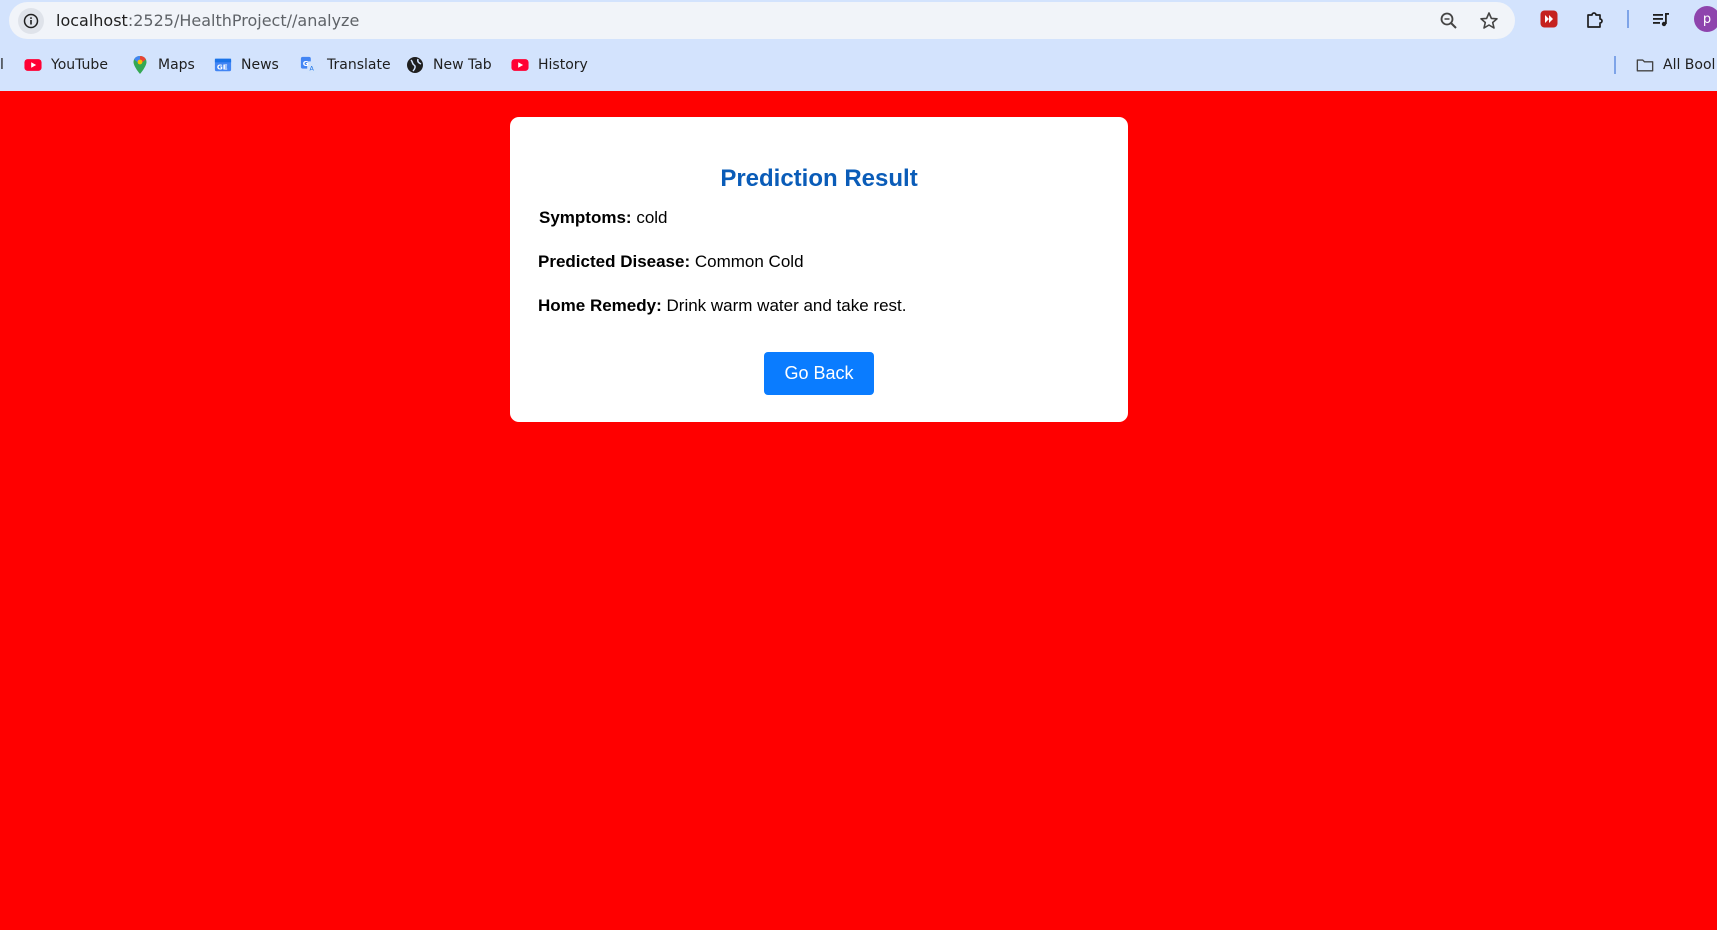 The image size is (1717, 930). I want to click on all-bookmarks-folder: All Bool, so click(1675, 65).